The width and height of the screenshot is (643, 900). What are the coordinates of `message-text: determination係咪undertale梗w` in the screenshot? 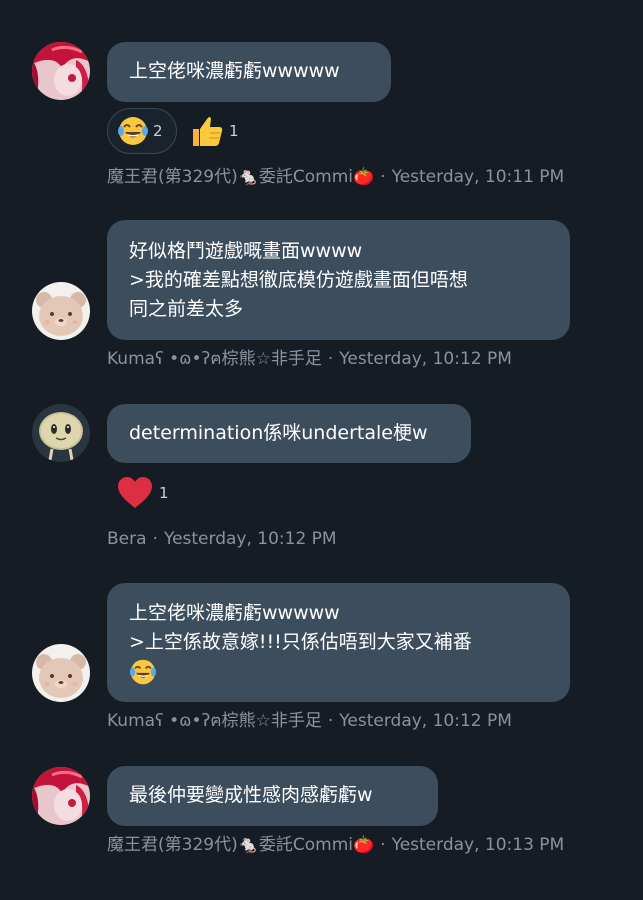 It's located at (278, 433).